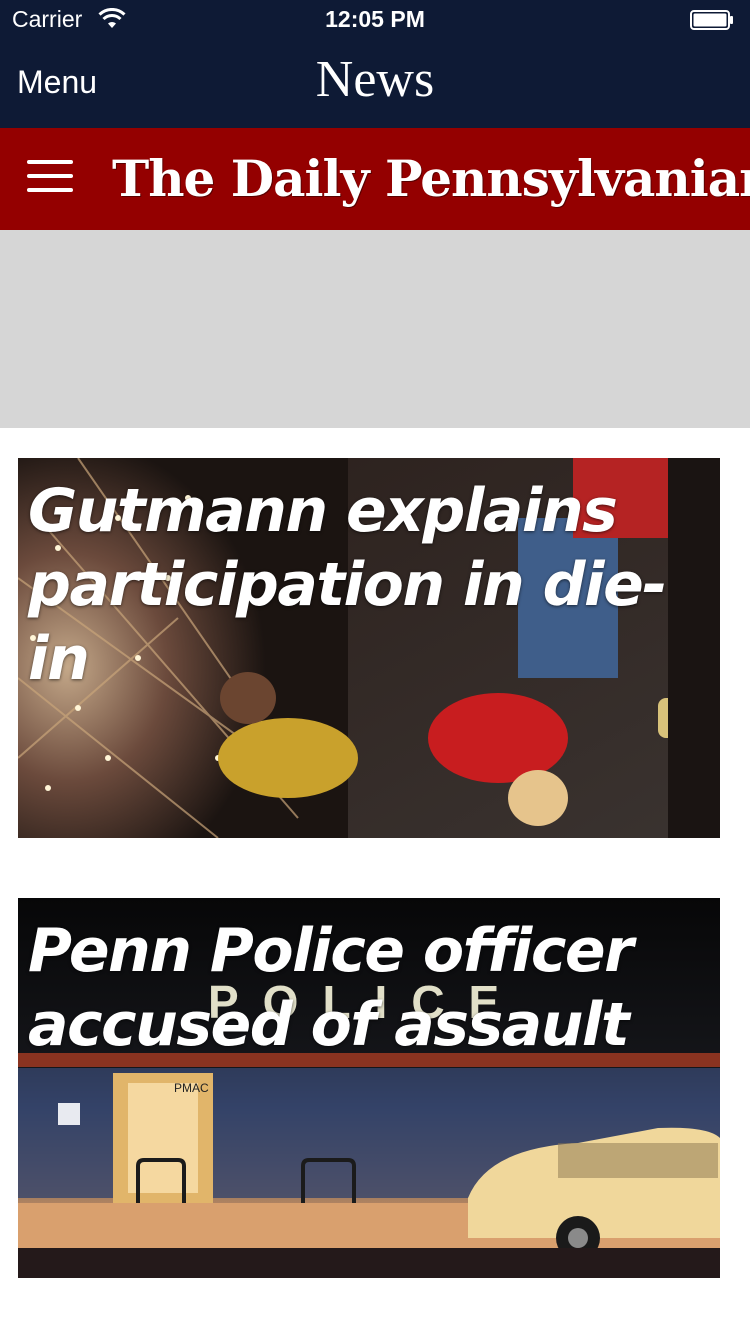 The image size is (750, 1334). I want to click on masthead-logo: The Daily Pennsylvanian, so click(431, 179).